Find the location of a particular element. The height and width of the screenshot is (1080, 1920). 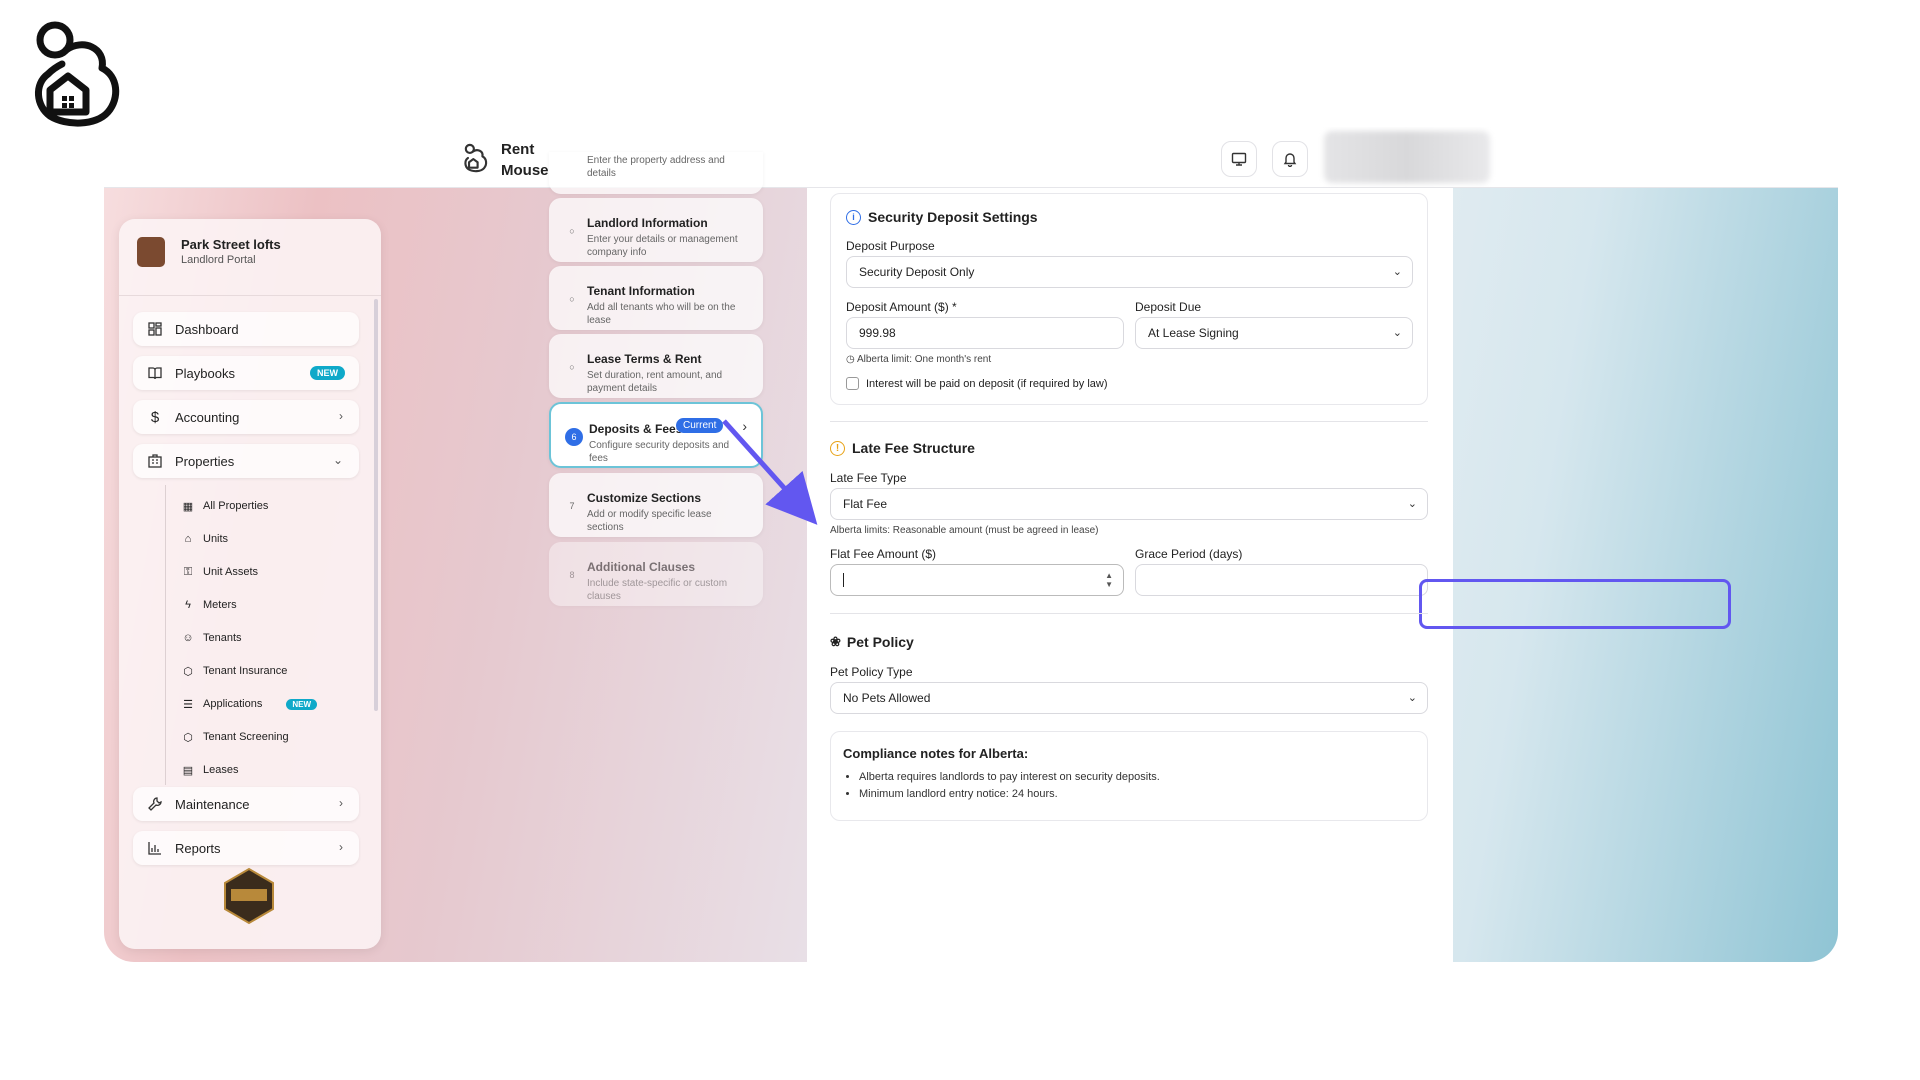

annotation-arrow-icon is located at coordinates (770, 472).